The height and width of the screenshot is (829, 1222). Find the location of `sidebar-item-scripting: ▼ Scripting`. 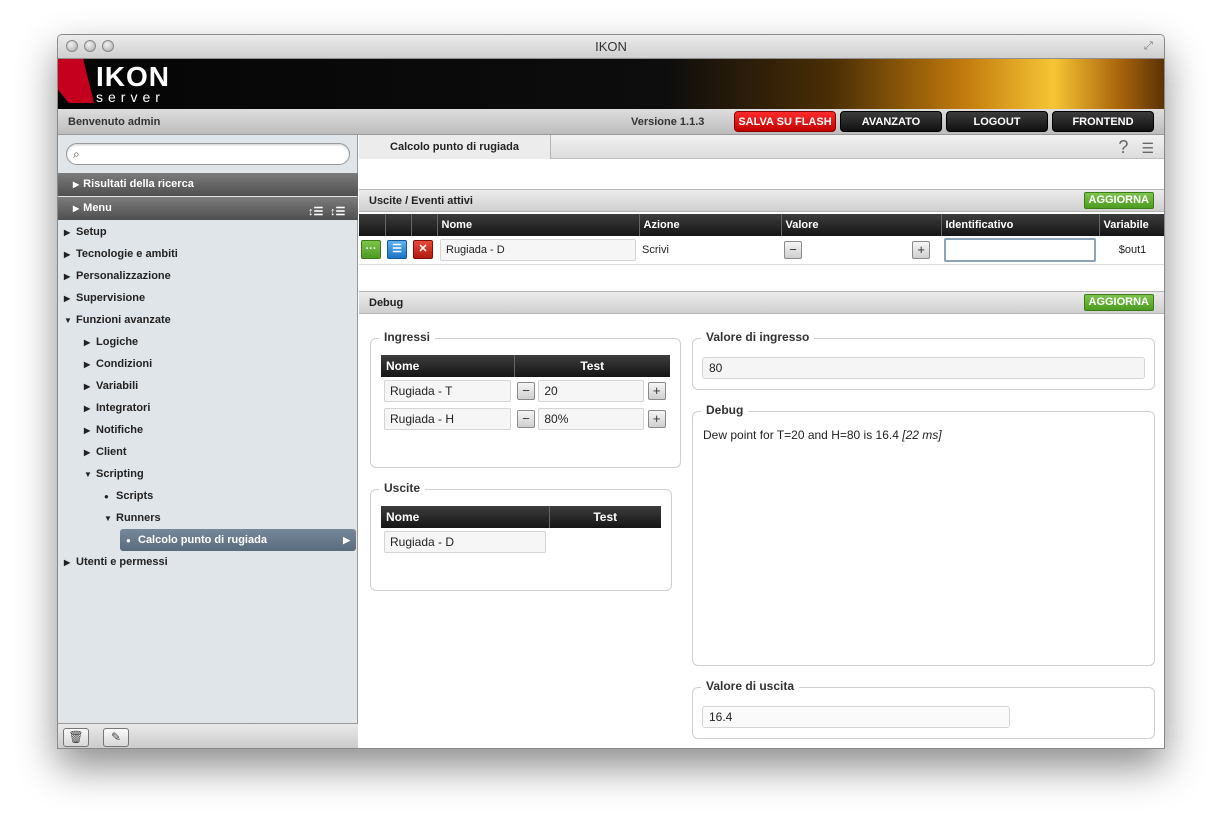

sidebar-item-scripting: ▼ Scripting is located at coordinates (114, 474).